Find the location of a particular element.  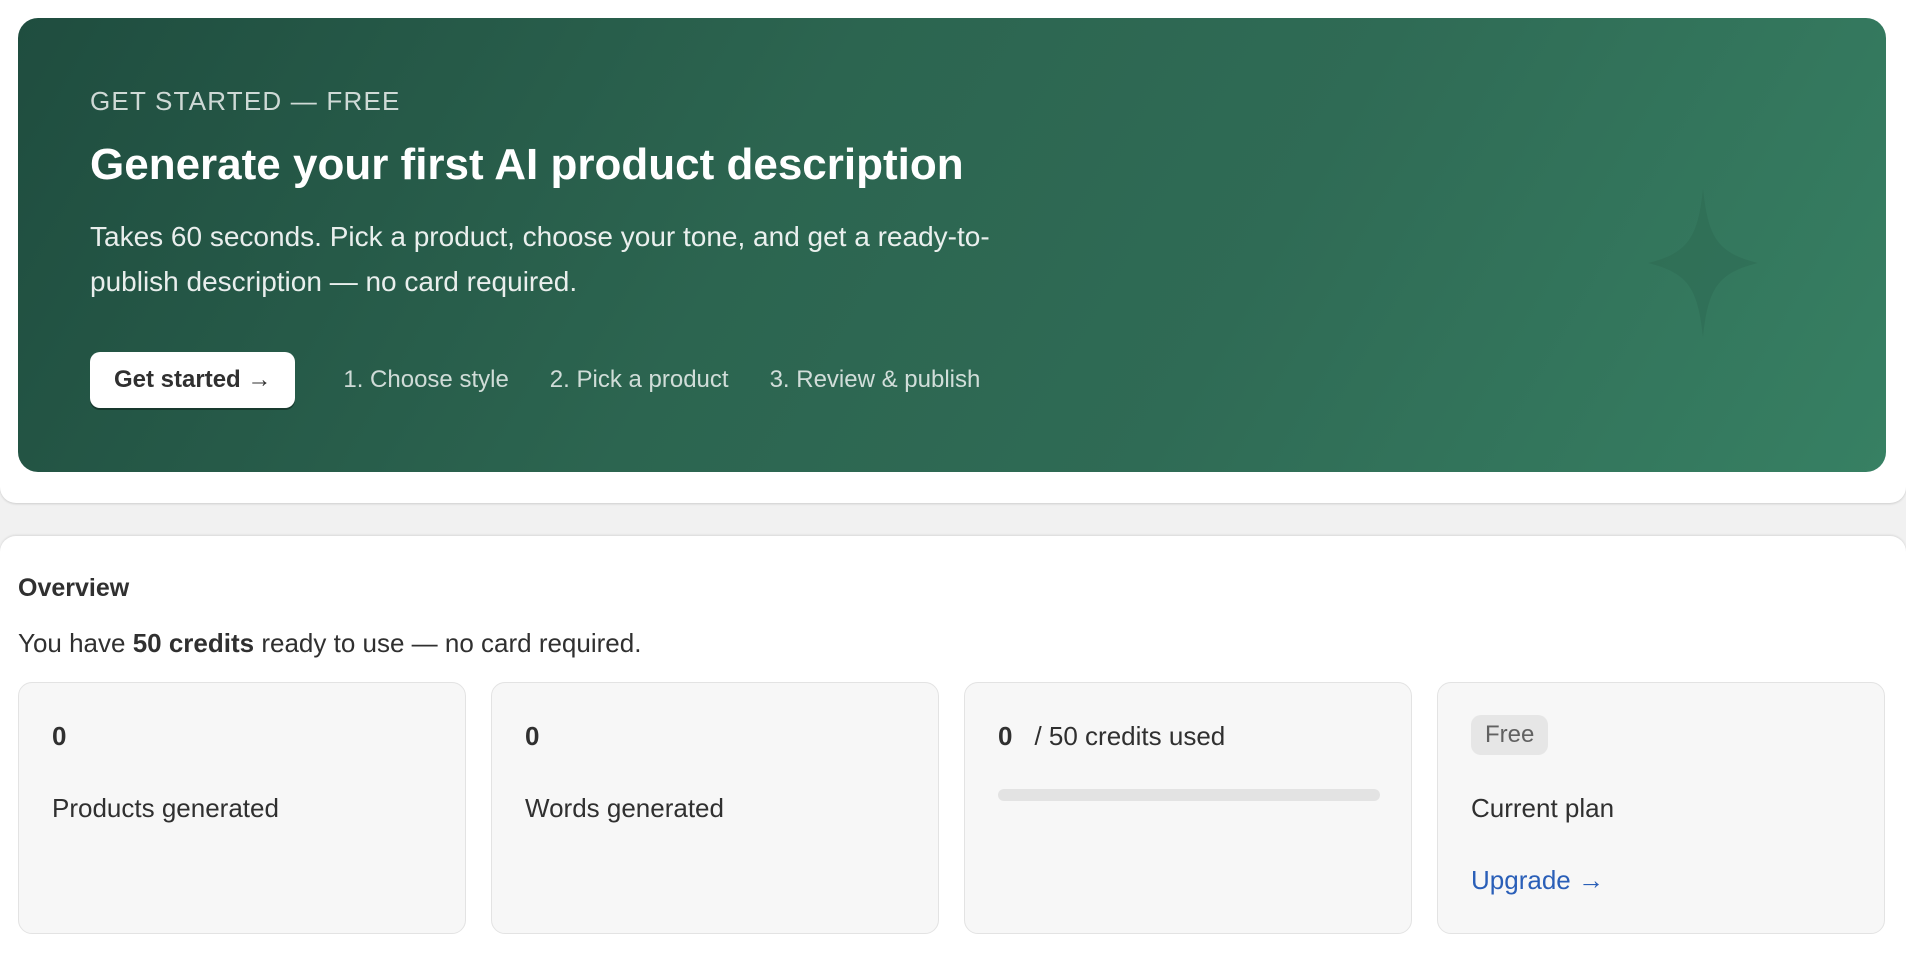

credits-total-label: / 50 credits used is located at coordinates (1130, 736).